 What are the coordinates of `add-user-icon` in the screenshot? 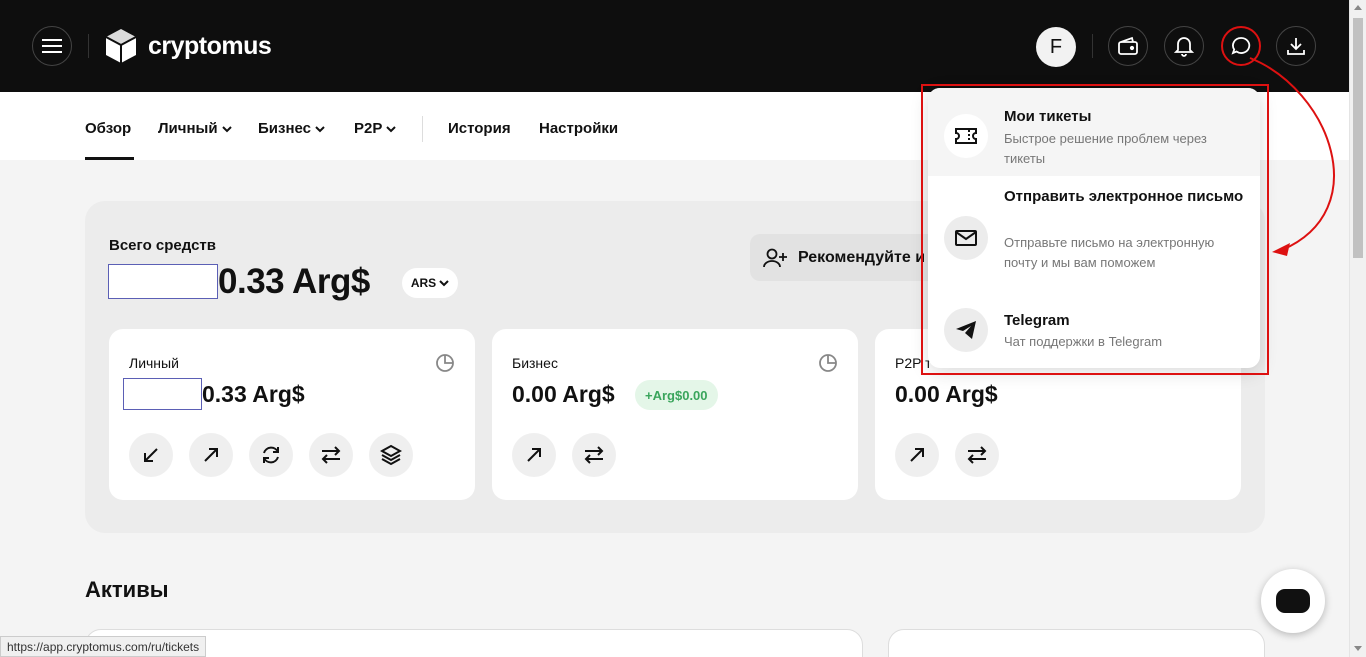 It's located at (775, 257).